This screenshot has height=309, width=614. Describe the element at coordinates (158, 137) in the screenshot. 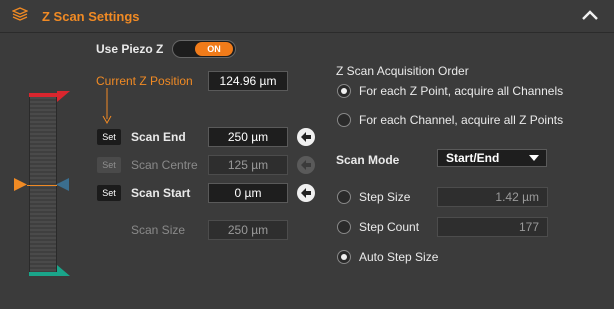

I see `scan-end-label: Scan End` at that location.